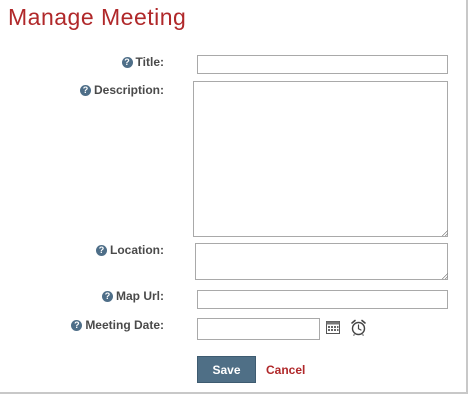 The height and width of the screenshot is (399, 472). I want to click on location-label-group: ? Location:, so click(130, 250).